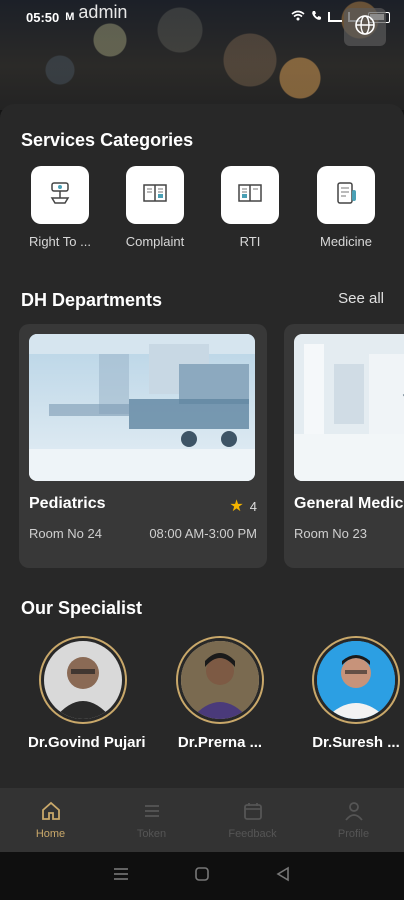  I want to click on nav-label: Home, so click(50, 834).